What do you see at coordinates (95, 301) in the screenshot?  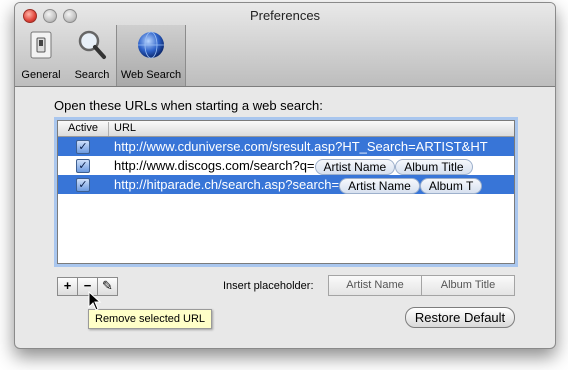 I see `mouse-pointer-icon` at bounding box center [95, 301].